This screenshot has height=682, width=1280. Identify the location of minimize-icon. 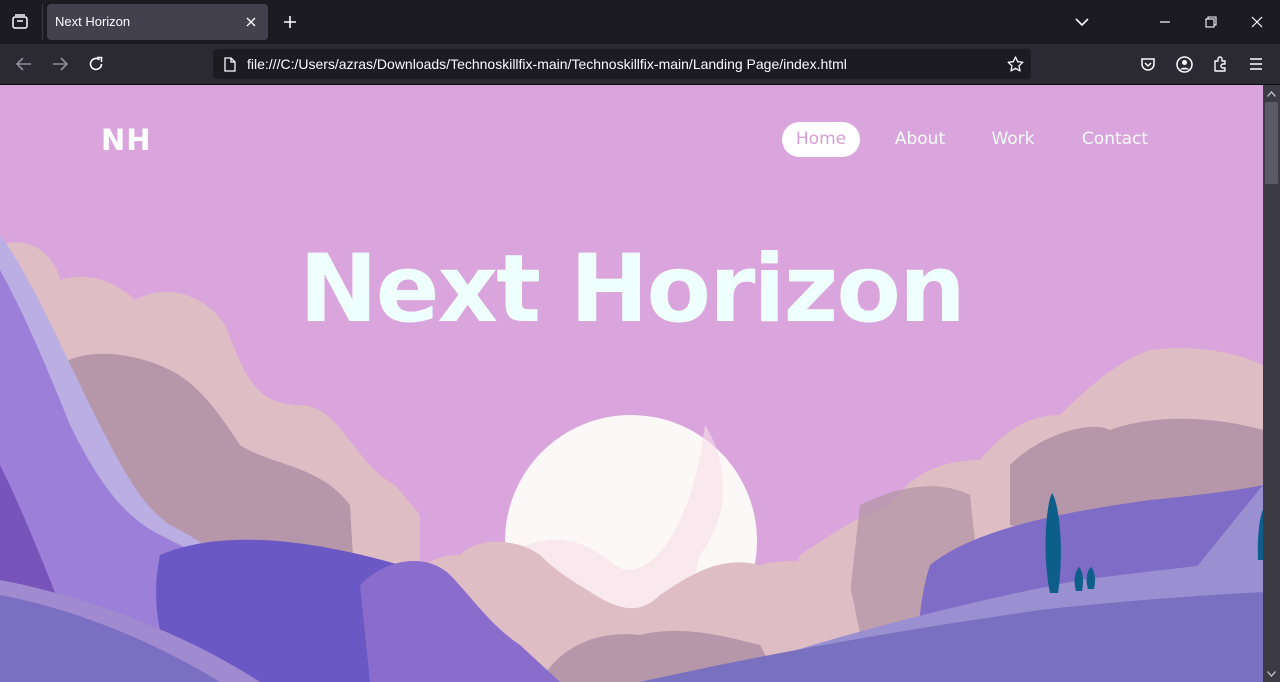
(1165, 22).